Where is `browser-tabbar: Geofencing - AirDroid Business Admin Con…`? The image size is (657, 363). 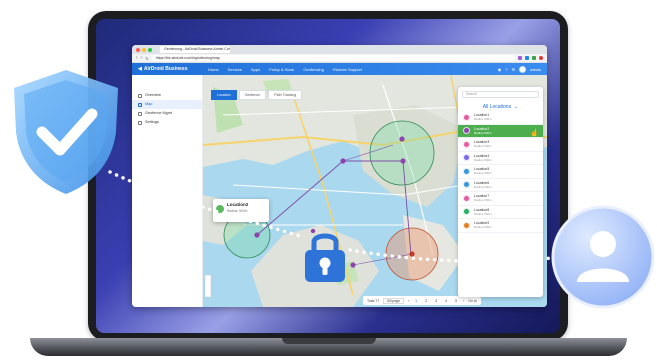 browser-tabbar: Geofencing - AirDroid Business Admin Con… is located at coordinates (339, 49).